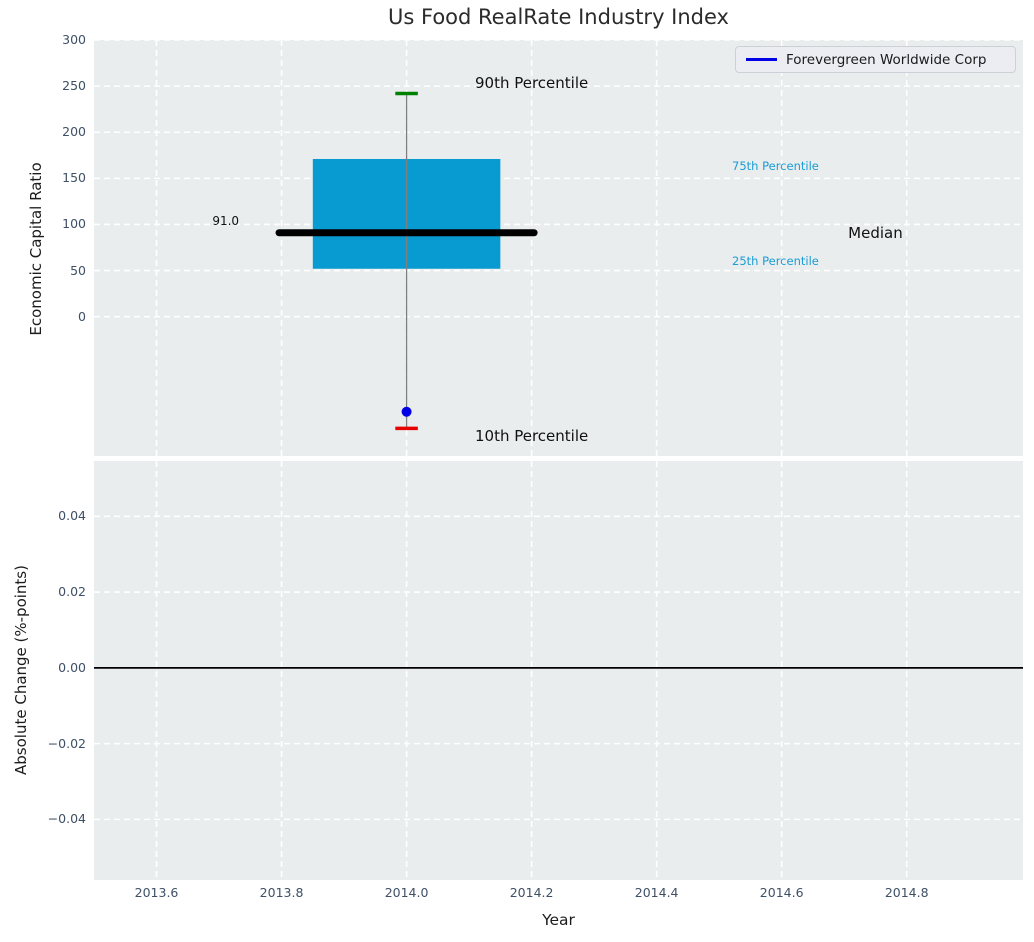 The height and width of the screenshot is (942, 1034). Describe the element at coordinates (781, 892) in the screenshot. I see `x-tick-label: 2014.6` at that location.